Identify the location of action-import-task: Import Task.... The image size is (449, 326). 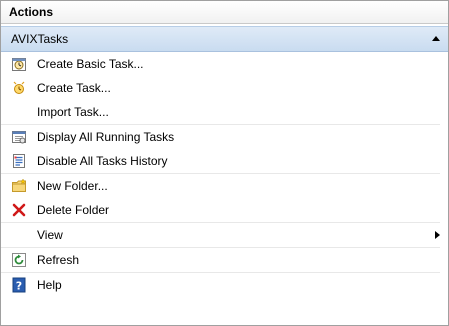
(220, 112).